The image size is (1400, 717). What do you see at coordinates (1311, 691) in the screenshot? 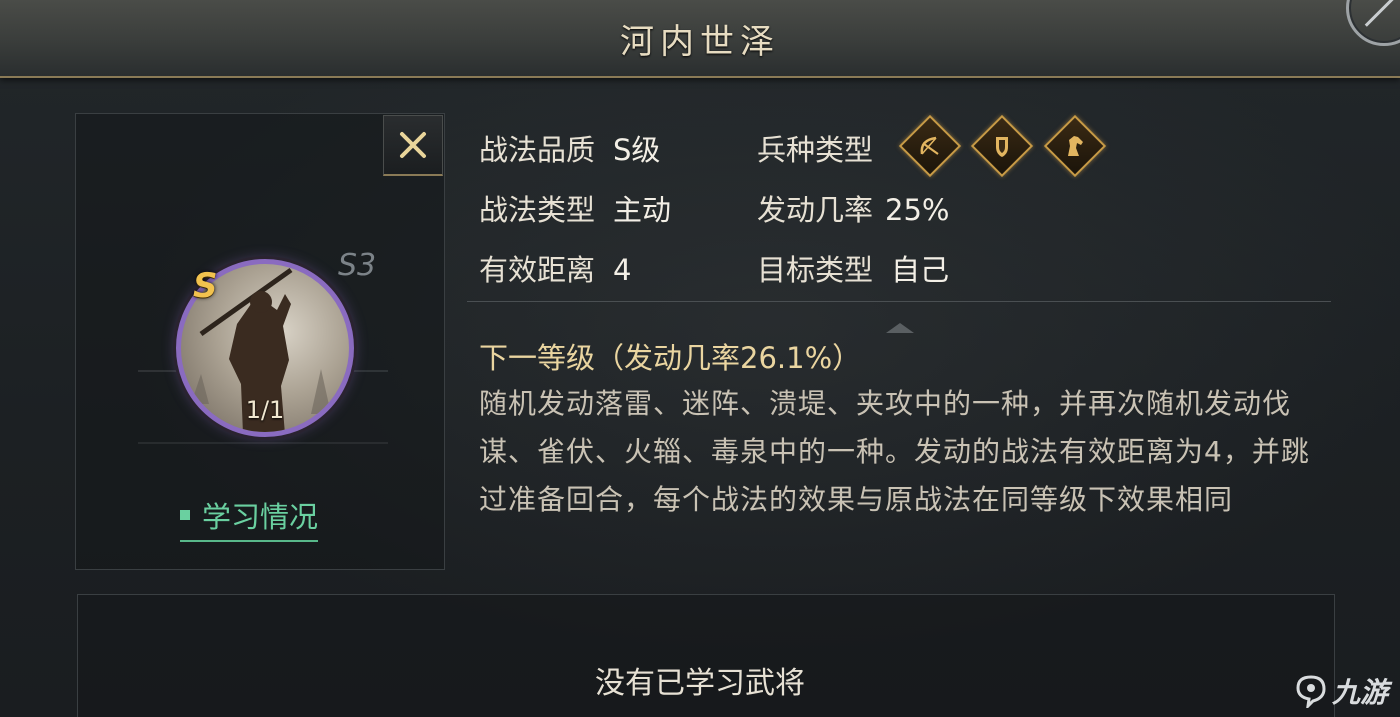
I see `jiuyou-logo-icon` at bounding box center [1311, 691].